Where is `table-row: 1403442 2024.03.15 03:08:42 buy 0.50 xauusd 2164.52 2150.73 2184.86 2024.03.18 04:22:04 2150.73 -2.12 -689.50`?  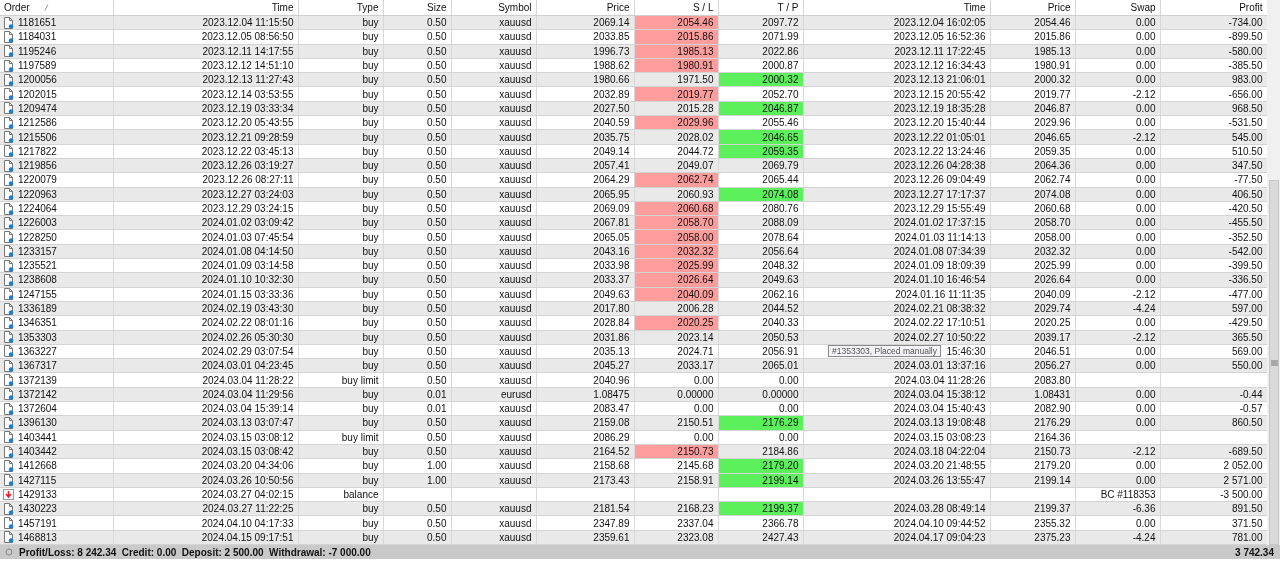 table-row: 1403442 2024.03.15 03:08:42 buy 0.50 xauusd 2164.52 2150.73 2184.86 2024.03.18 04:22:04 2150.73 -2.12 -689.50 is located at coordinates (633, 451).